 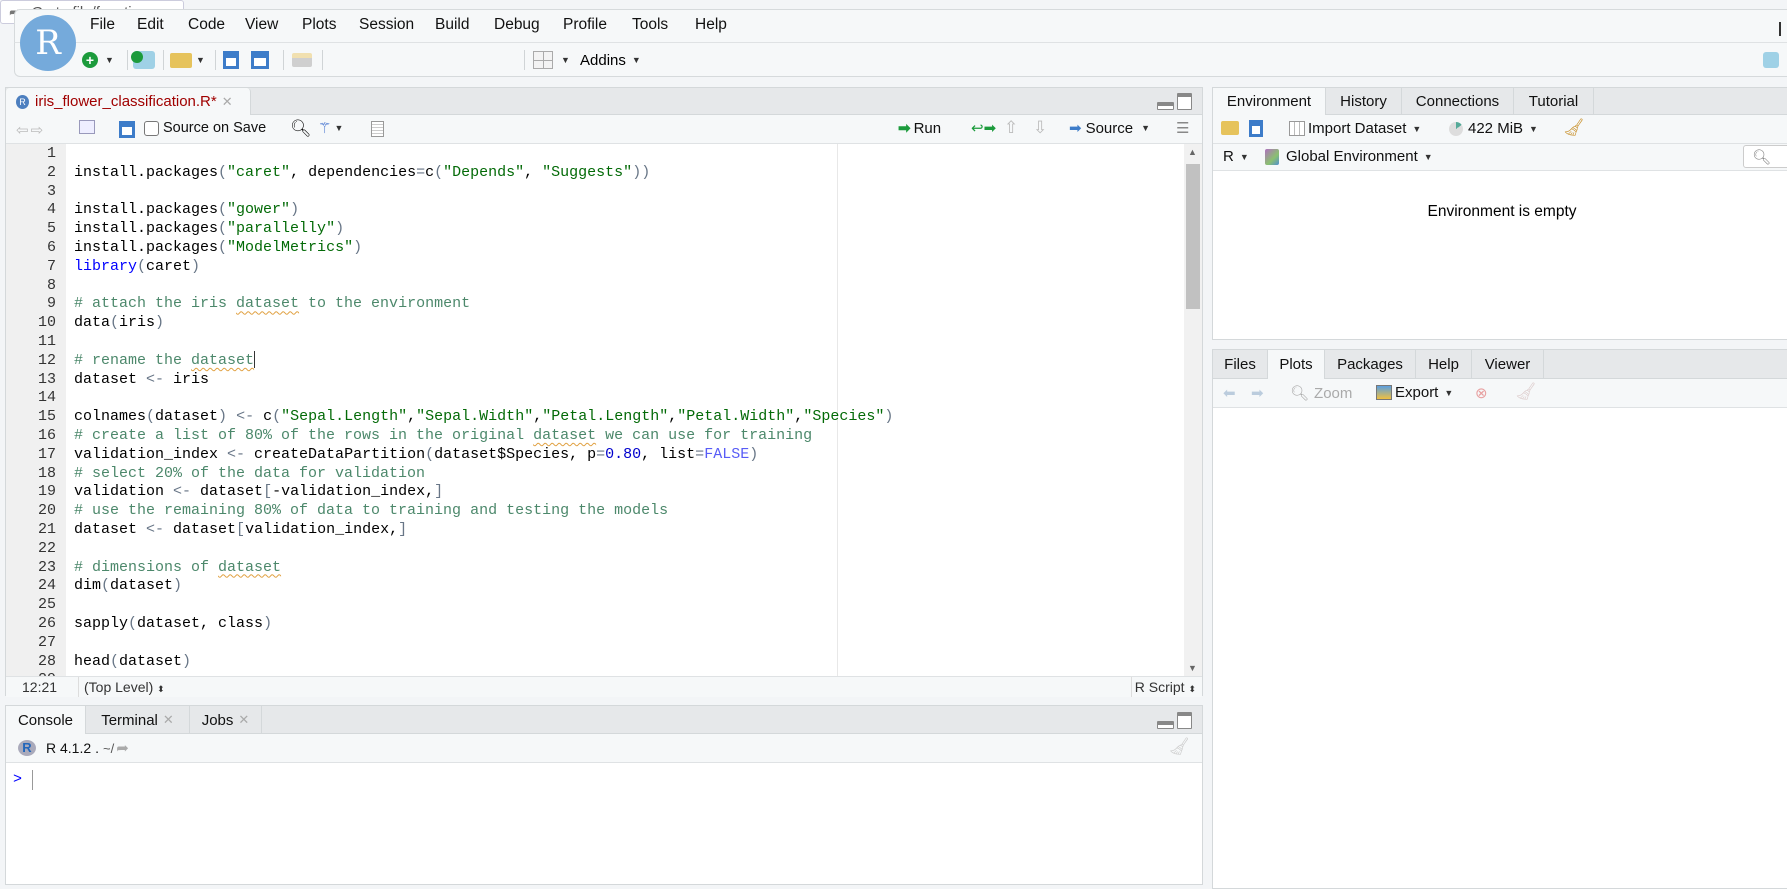 What do you see at coordinates (102, 25) in the screenshot?
I see `menu-file: File` at bounding box center [102, 25].